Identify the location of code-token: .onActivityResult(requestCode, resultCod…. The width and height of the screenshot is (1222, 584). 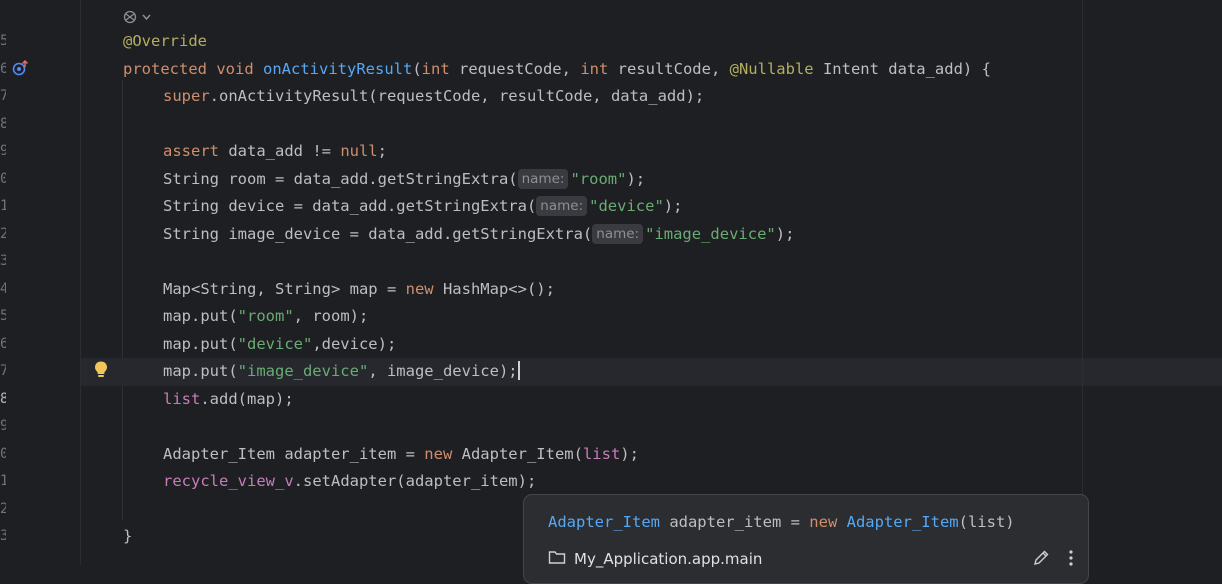
(457, 96).